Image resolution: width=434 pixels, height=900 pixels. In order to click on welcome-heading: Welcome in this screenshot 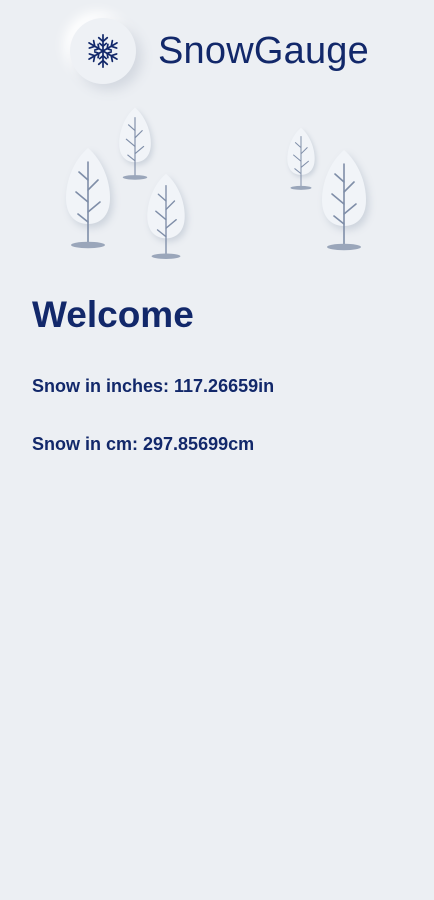, I will do `click(113, 314)`.